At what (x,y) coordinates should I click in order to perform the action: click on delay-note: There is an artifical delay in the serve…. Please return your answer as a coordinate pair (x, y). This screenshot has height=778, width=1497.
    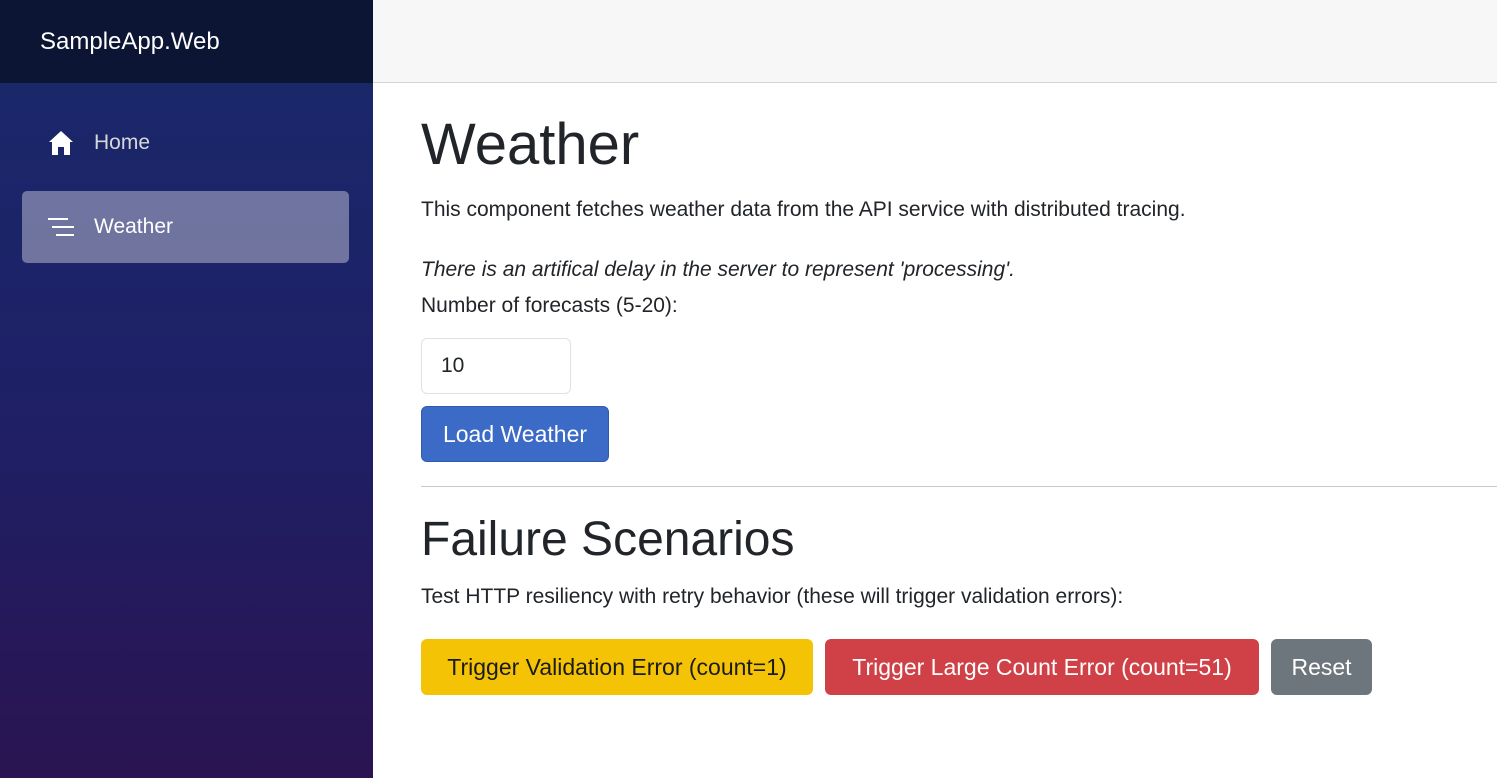
    Looking at the image, I should click on (718, 269).